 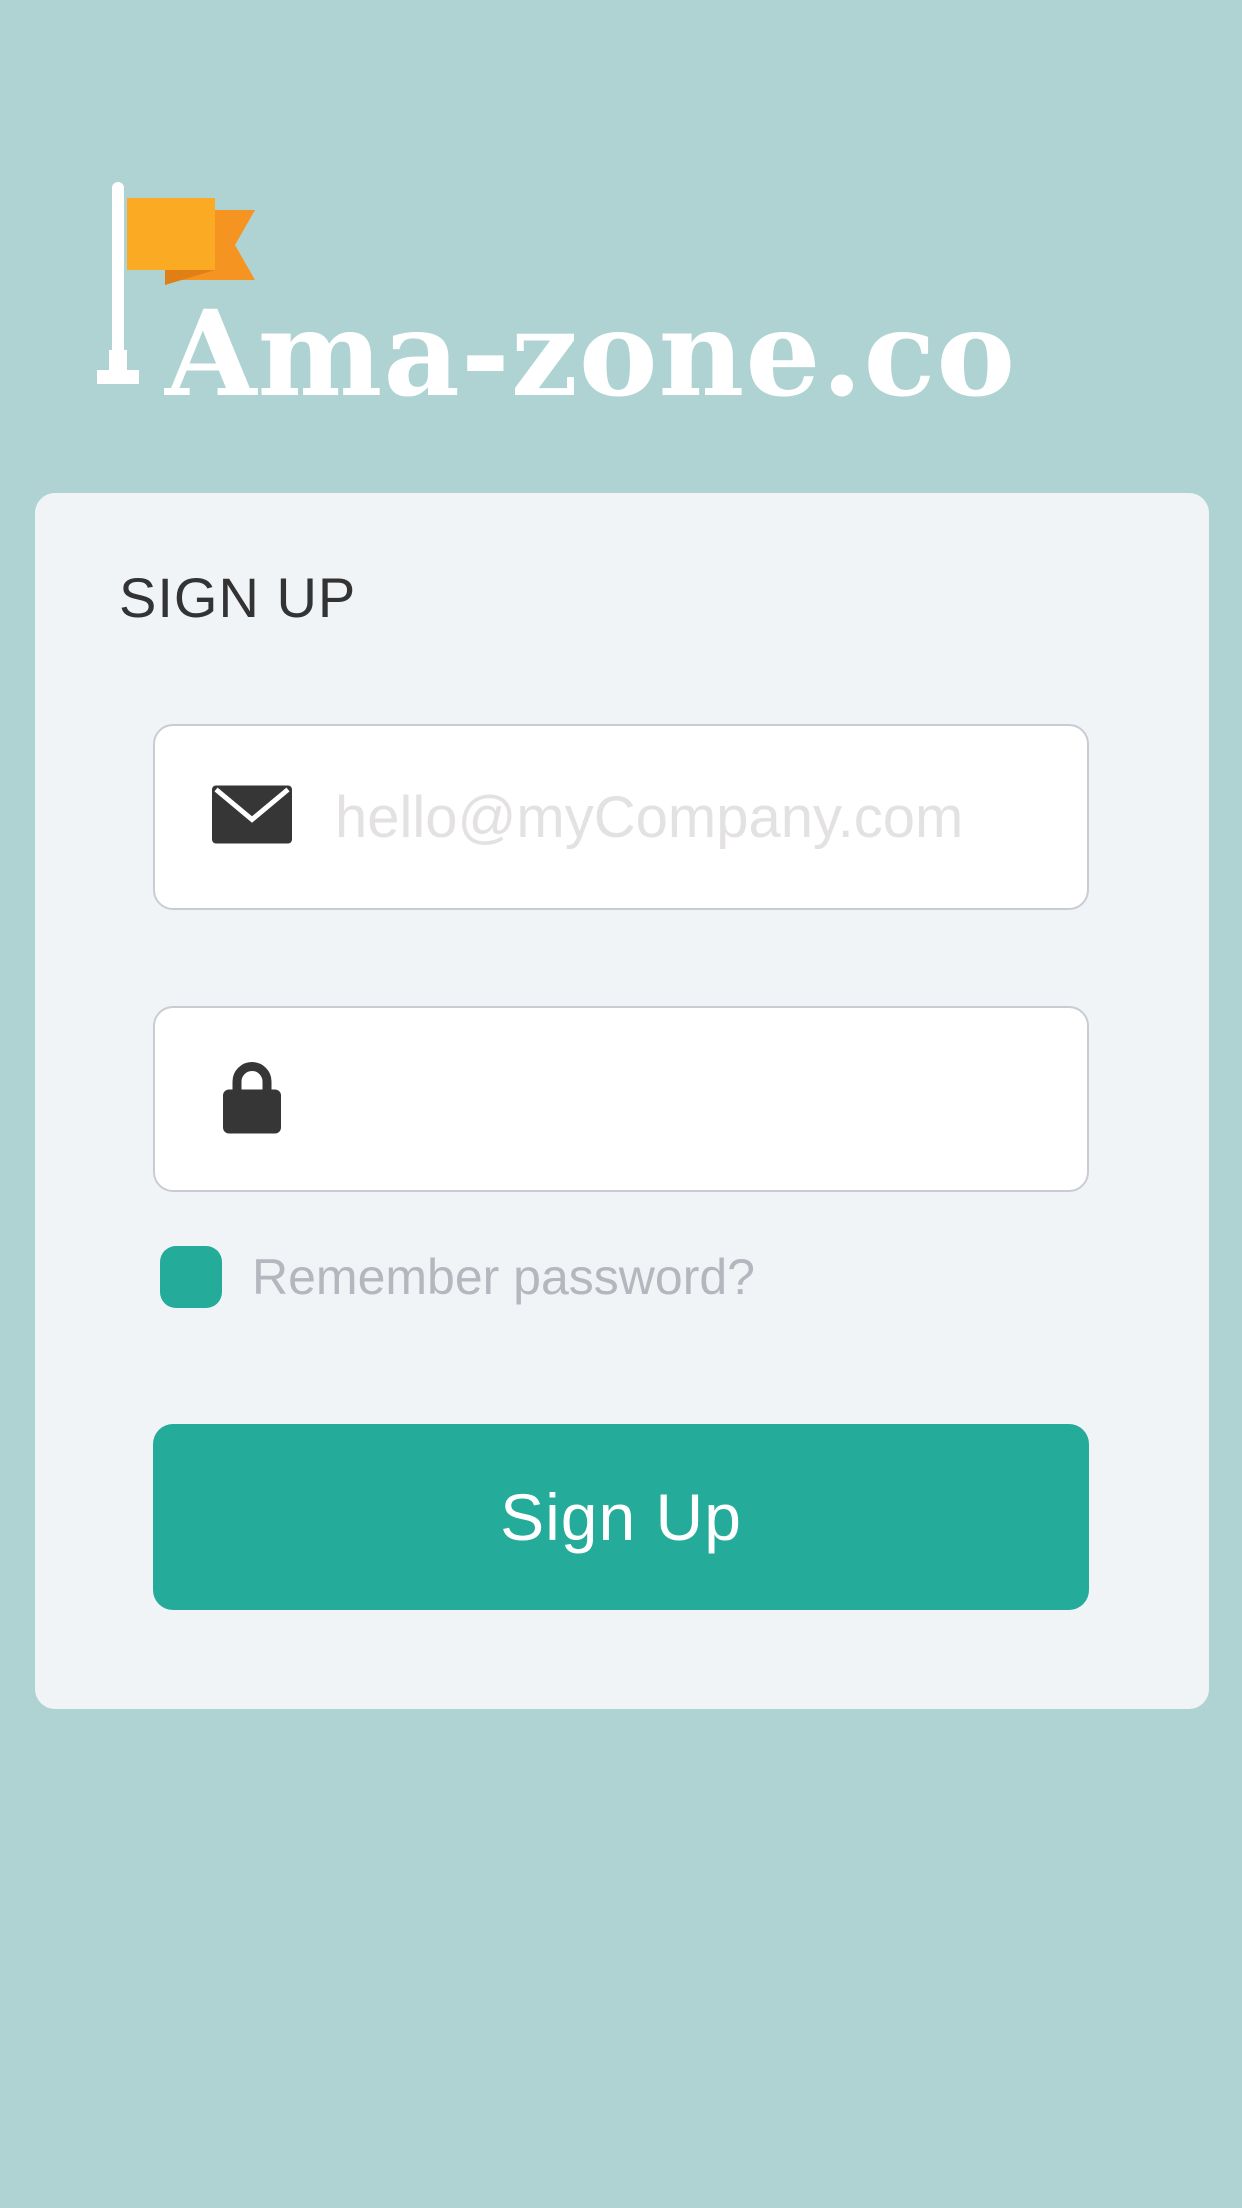 What do you see at coordinates (591, 353) in the screenshot?
I see `brand-name: Ama-zone.co` at bounding box center [591, 353].